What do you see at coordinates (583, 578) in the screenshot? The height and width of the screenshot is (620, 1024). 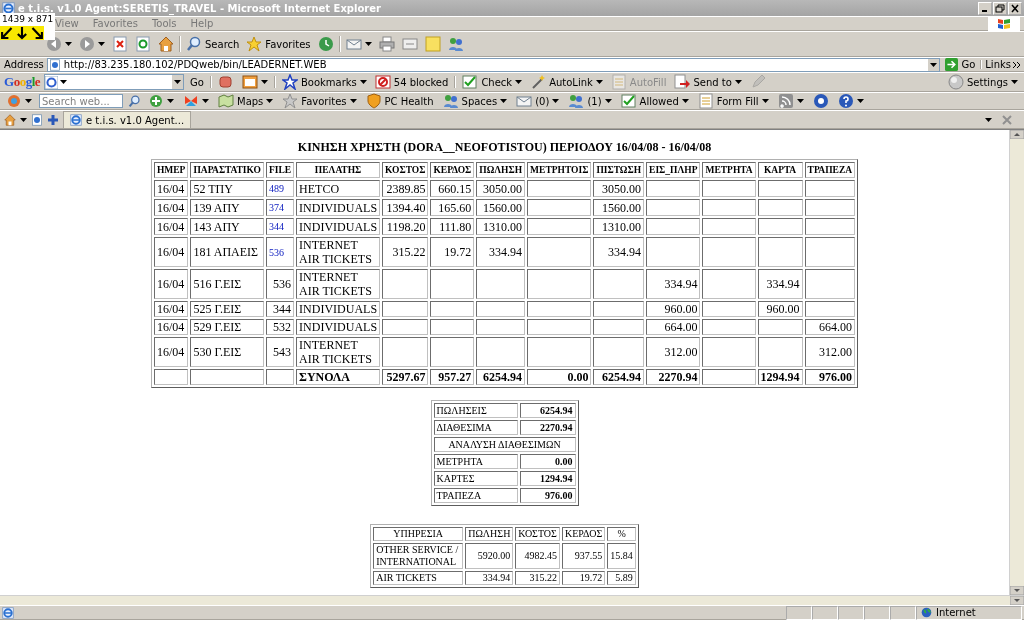 I see `table-cell: 19.72` at bounding box center [583, 578].